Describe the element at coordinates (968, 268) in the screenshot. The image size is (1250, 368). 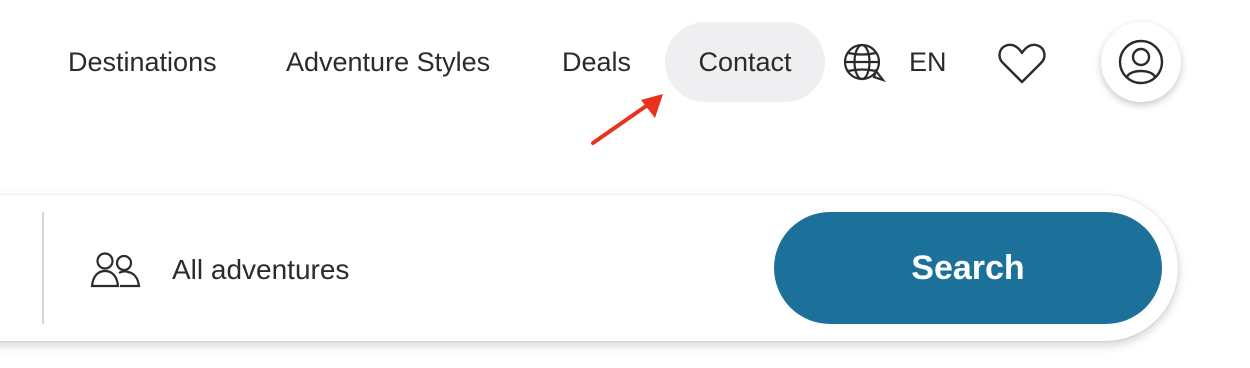
I see `search-button: Search` at that location.